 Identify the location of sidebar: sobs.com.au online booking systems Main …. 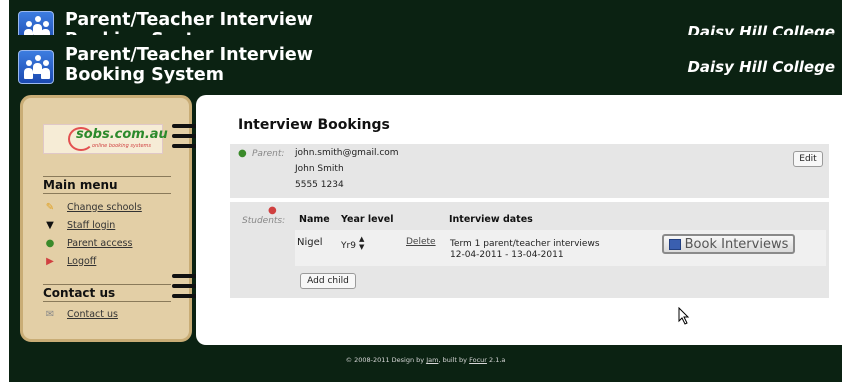
(106, 218).